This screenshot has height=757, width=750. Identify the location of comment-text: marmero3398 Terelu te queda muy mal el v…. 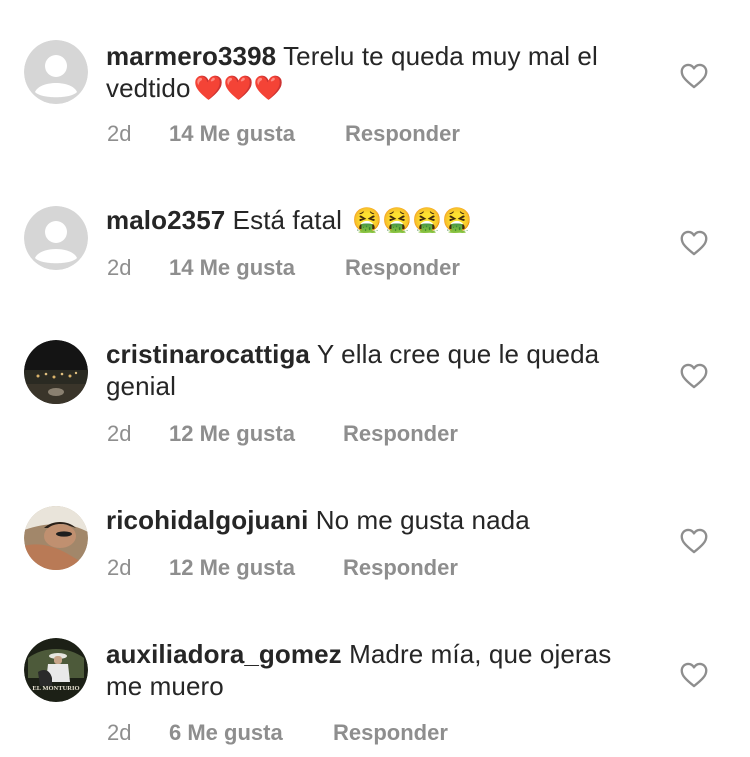
(366, 72).